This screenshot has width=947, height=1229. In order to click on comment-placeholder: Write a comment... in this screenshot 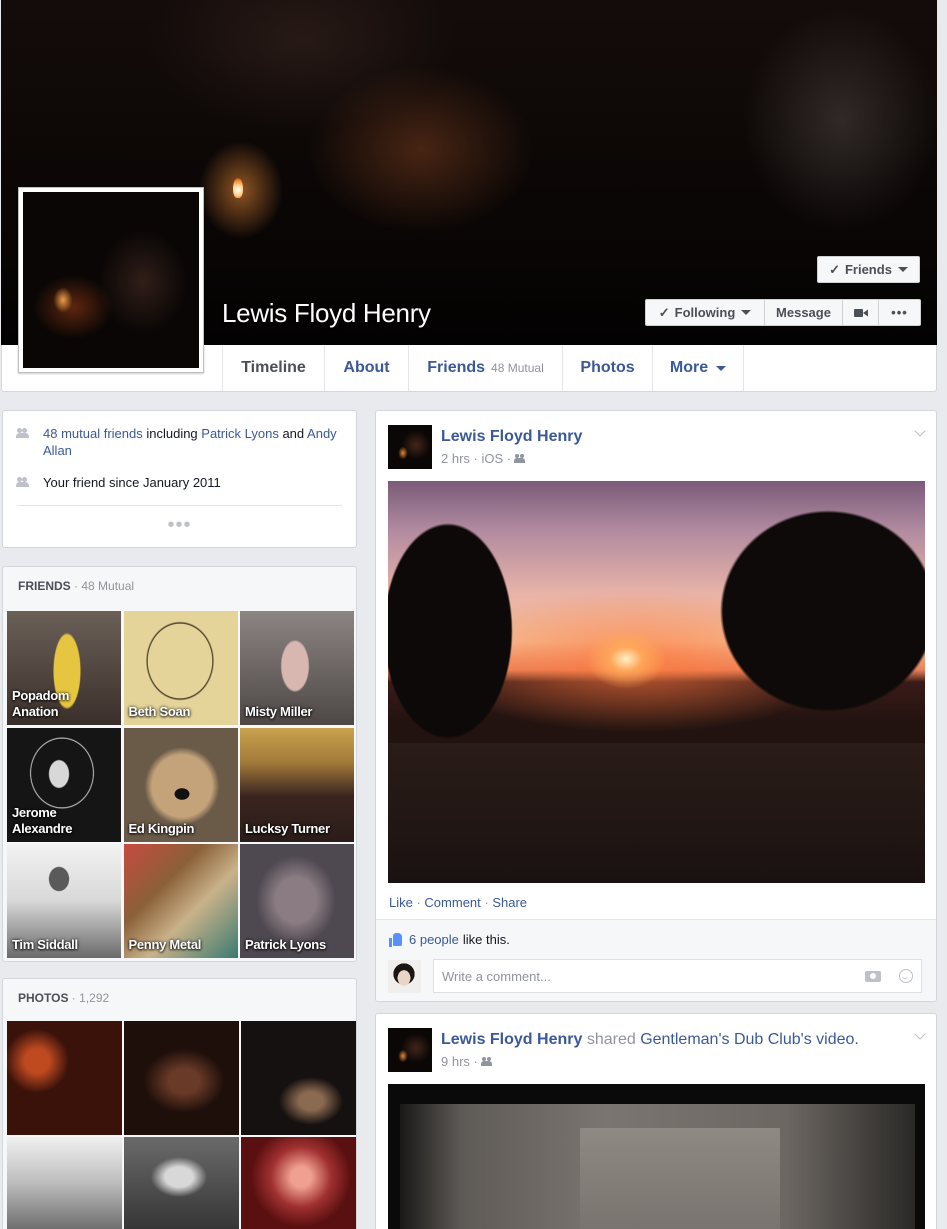, I will do `click(496, 976)`.